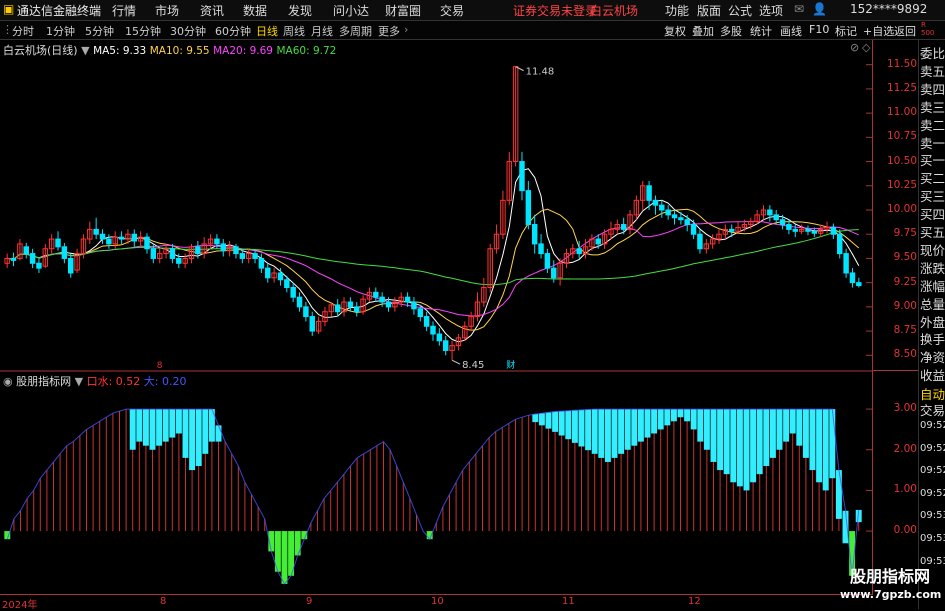  Describe the element at coordinates (167, 10) in the screenshot. I see `menu-market: 市场` at that location.